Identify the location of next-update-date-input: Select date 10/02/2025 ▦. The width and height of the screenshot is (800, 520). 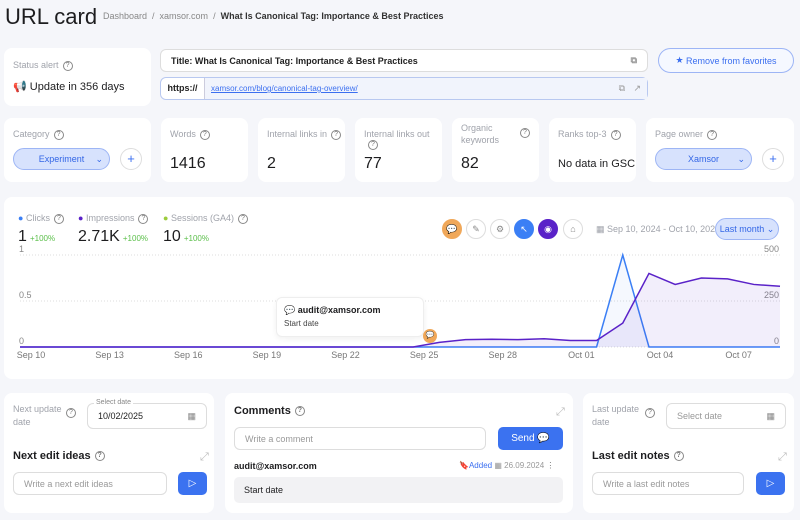
(147, 414).